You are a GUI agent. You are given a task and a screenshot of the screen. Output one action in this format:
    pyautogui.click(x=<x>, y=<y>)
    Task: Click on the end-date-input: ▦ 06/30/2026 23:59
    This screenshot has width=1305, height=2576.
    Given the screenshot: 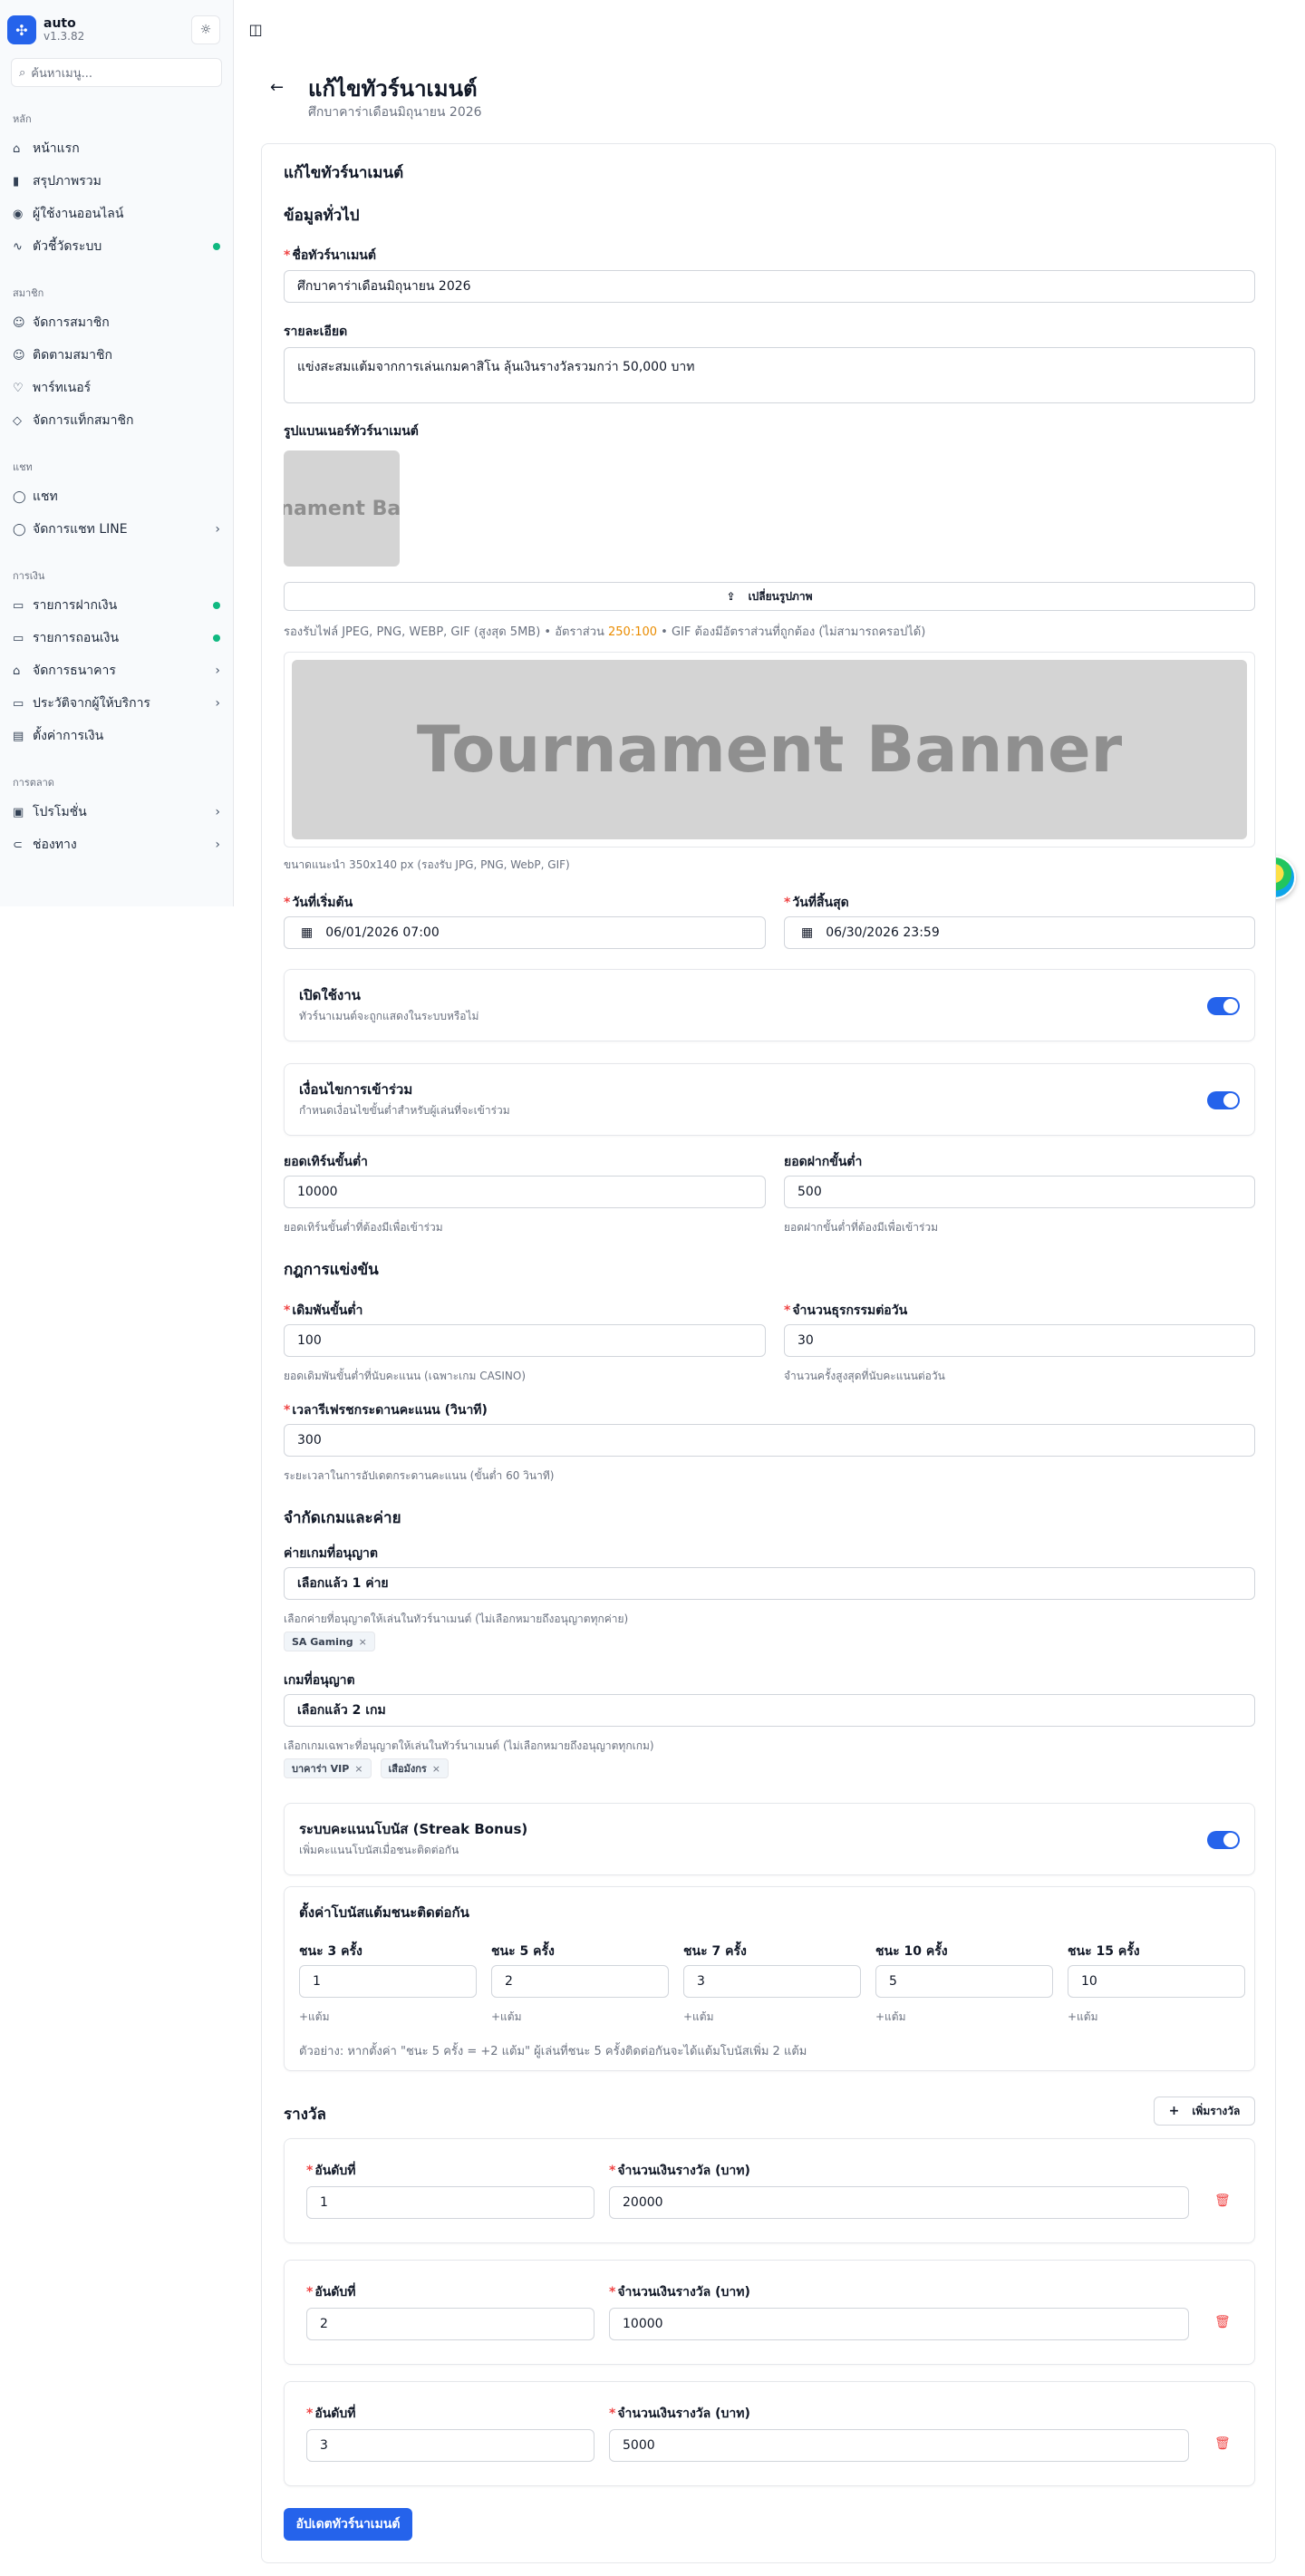 What is the action you would take?
    pyautogui.click(x=1019, y=932)
    